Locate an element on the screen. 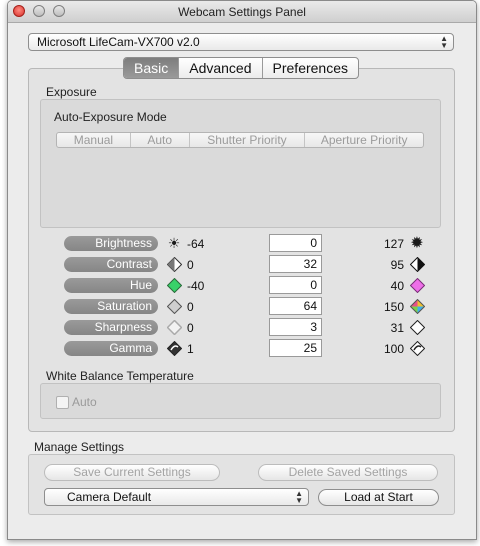  gamma-high-icon is located at coordinates (417, 348).